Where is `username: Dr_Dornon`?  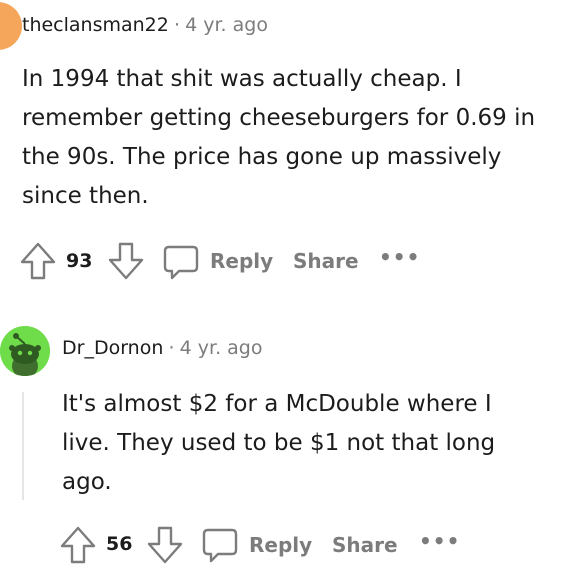 username: Dr_Dornon is located at coordinates (112, 348).